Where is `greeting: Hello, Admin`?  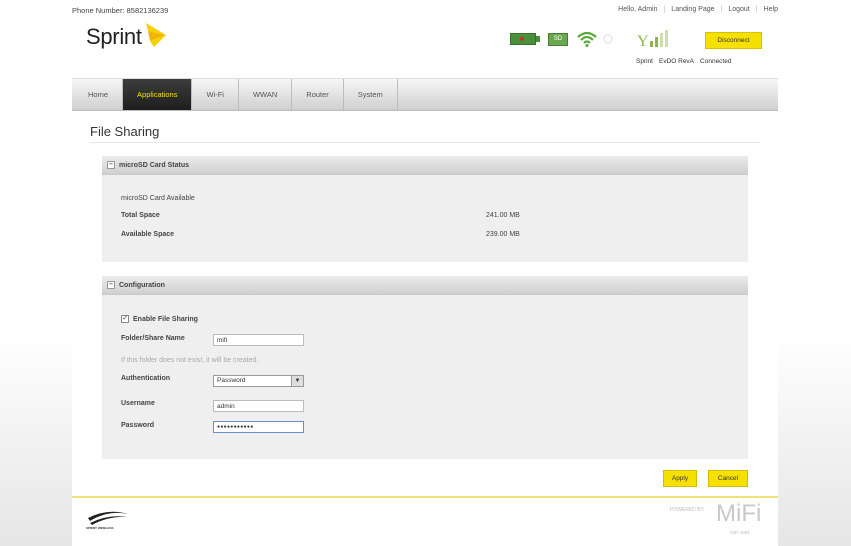
greeting: Hello, Admin is located at coordinates (638, 9).